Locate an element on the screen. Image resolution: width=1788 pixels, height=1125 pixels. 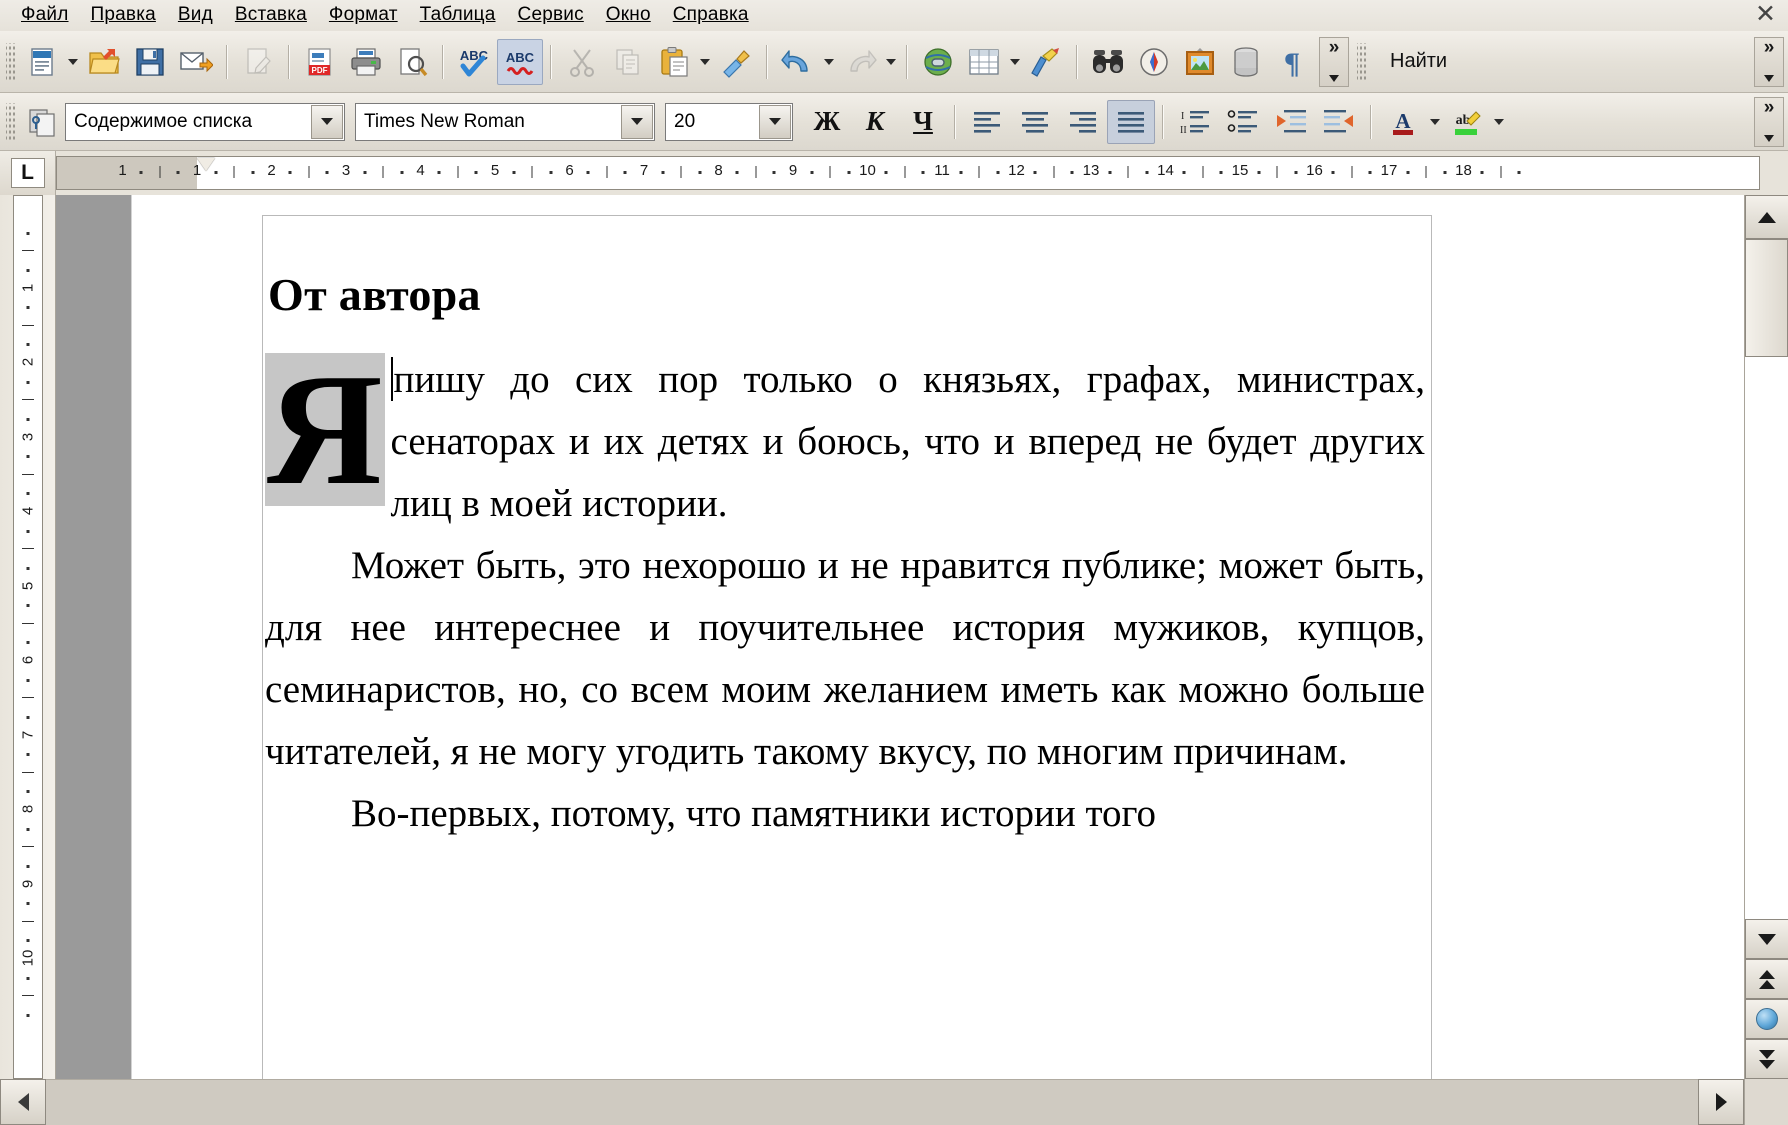
edit-file-icon is located at coordinates (258, 62).